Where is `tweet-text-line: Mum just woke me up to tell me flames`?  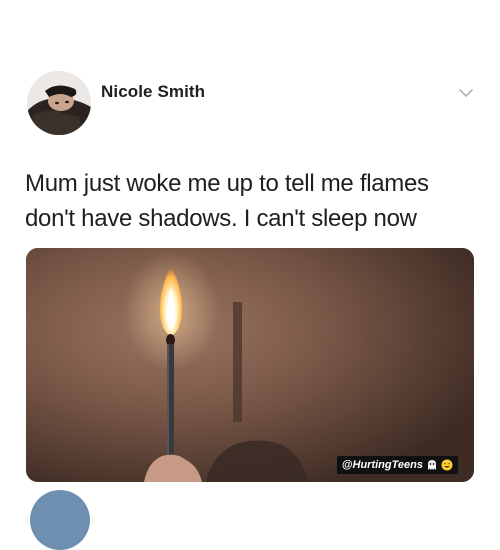 tweet-text-line: Mum just woke me up to tell me flames is located at coordinates (227, 183).